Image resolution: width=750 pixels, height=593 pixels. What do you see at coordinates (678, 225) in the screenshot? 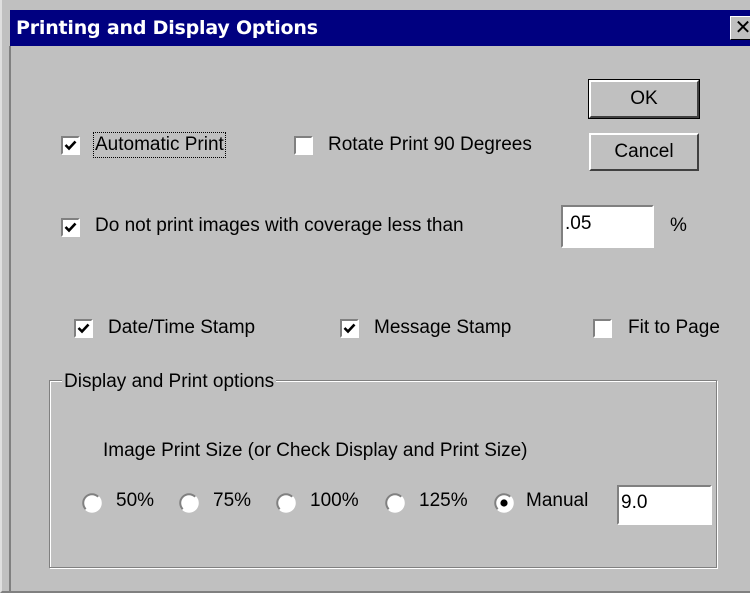
I see `coverage-unit: %` at bounding box center [678, 225].